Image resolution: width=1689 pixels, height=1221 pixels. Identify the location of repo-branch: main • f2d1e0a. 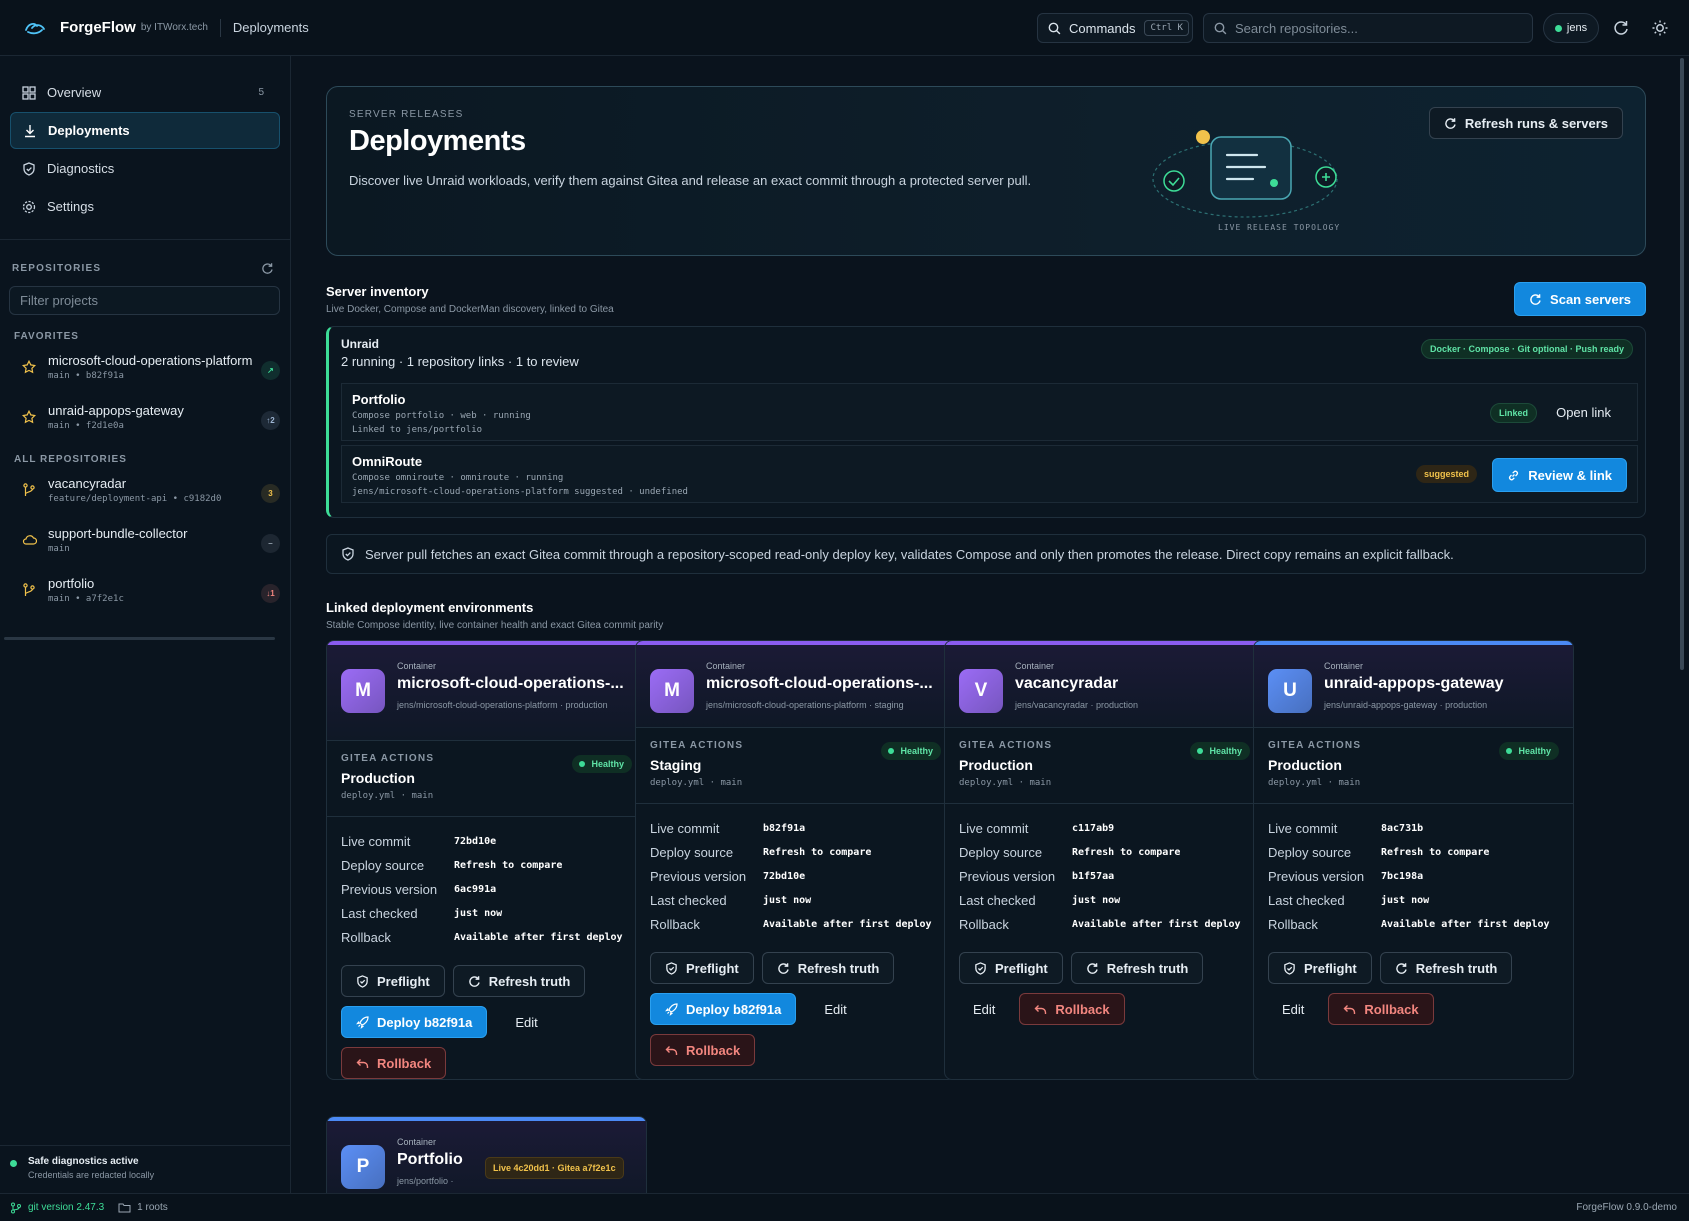
(86, 426).